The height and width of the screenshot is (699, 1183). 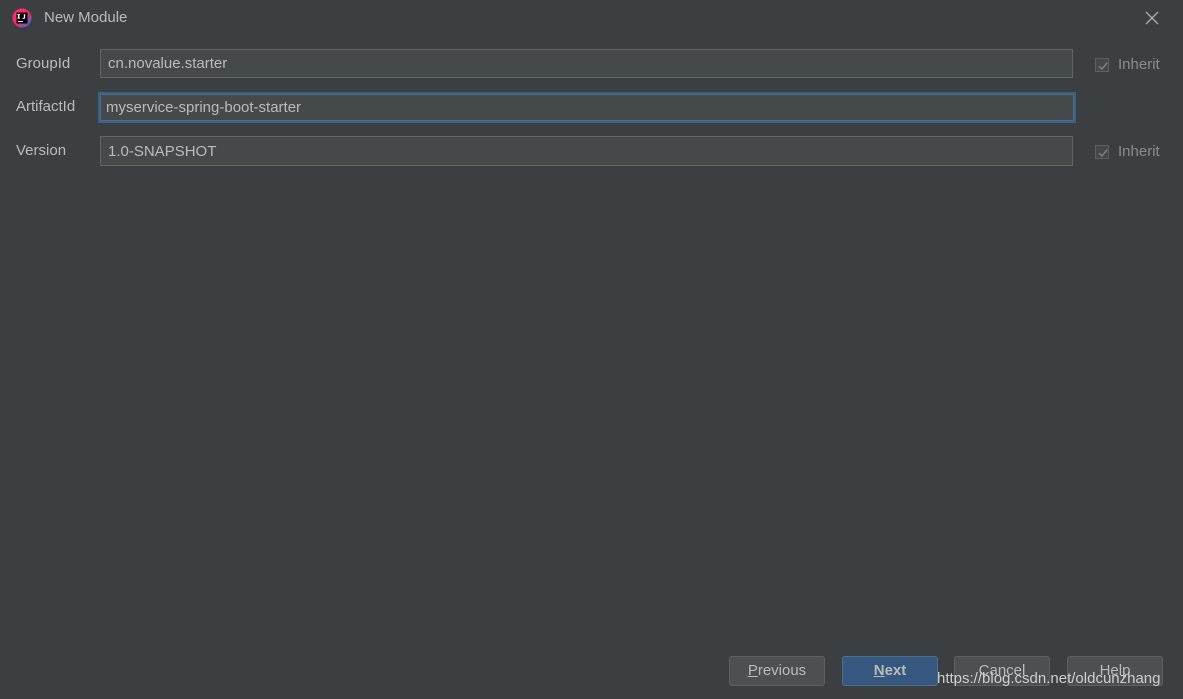 I want to click on next-button: Next, so click(x=890, y=671).